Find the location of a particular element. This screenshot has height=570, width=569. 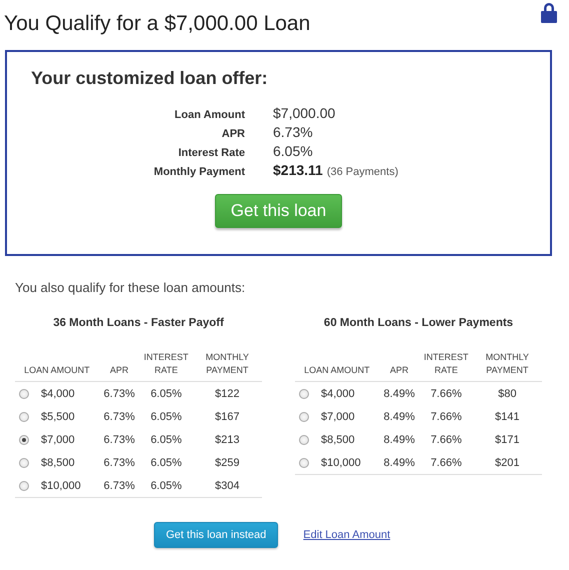

detail-value: $213.11 is located at coordinates (298, 170).